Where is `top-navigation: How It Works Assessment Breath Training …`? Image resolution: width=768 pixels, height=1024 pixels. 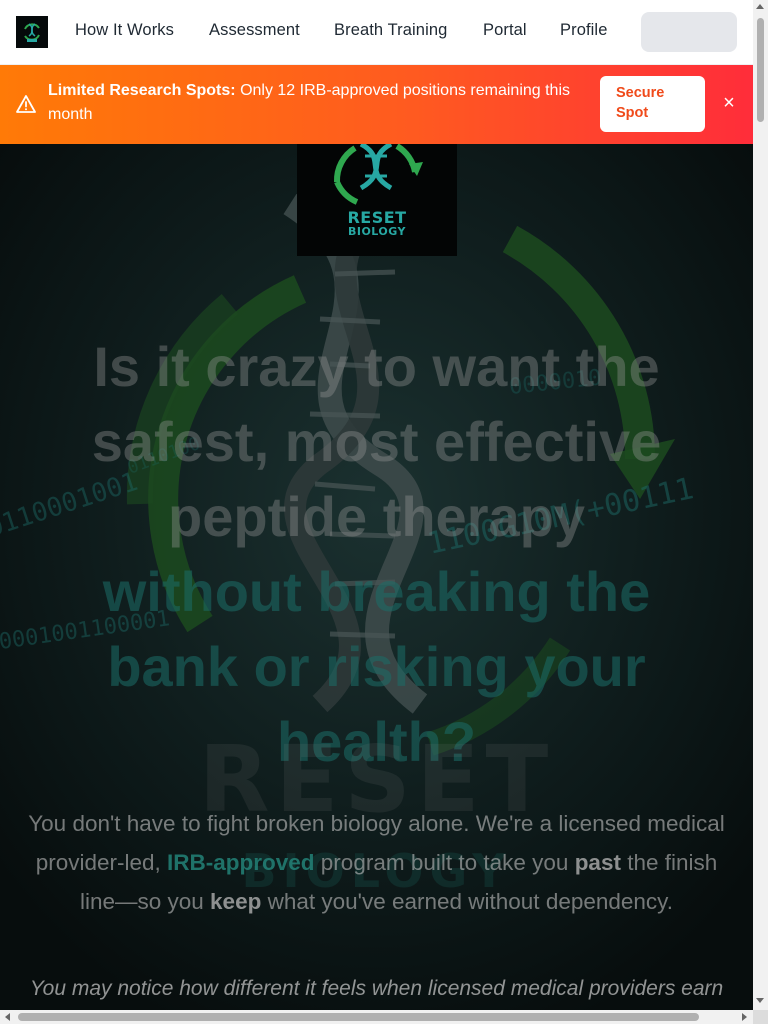 top-navigation: How It Works Assessment Breath Training … is located at coordinates (376, 32).